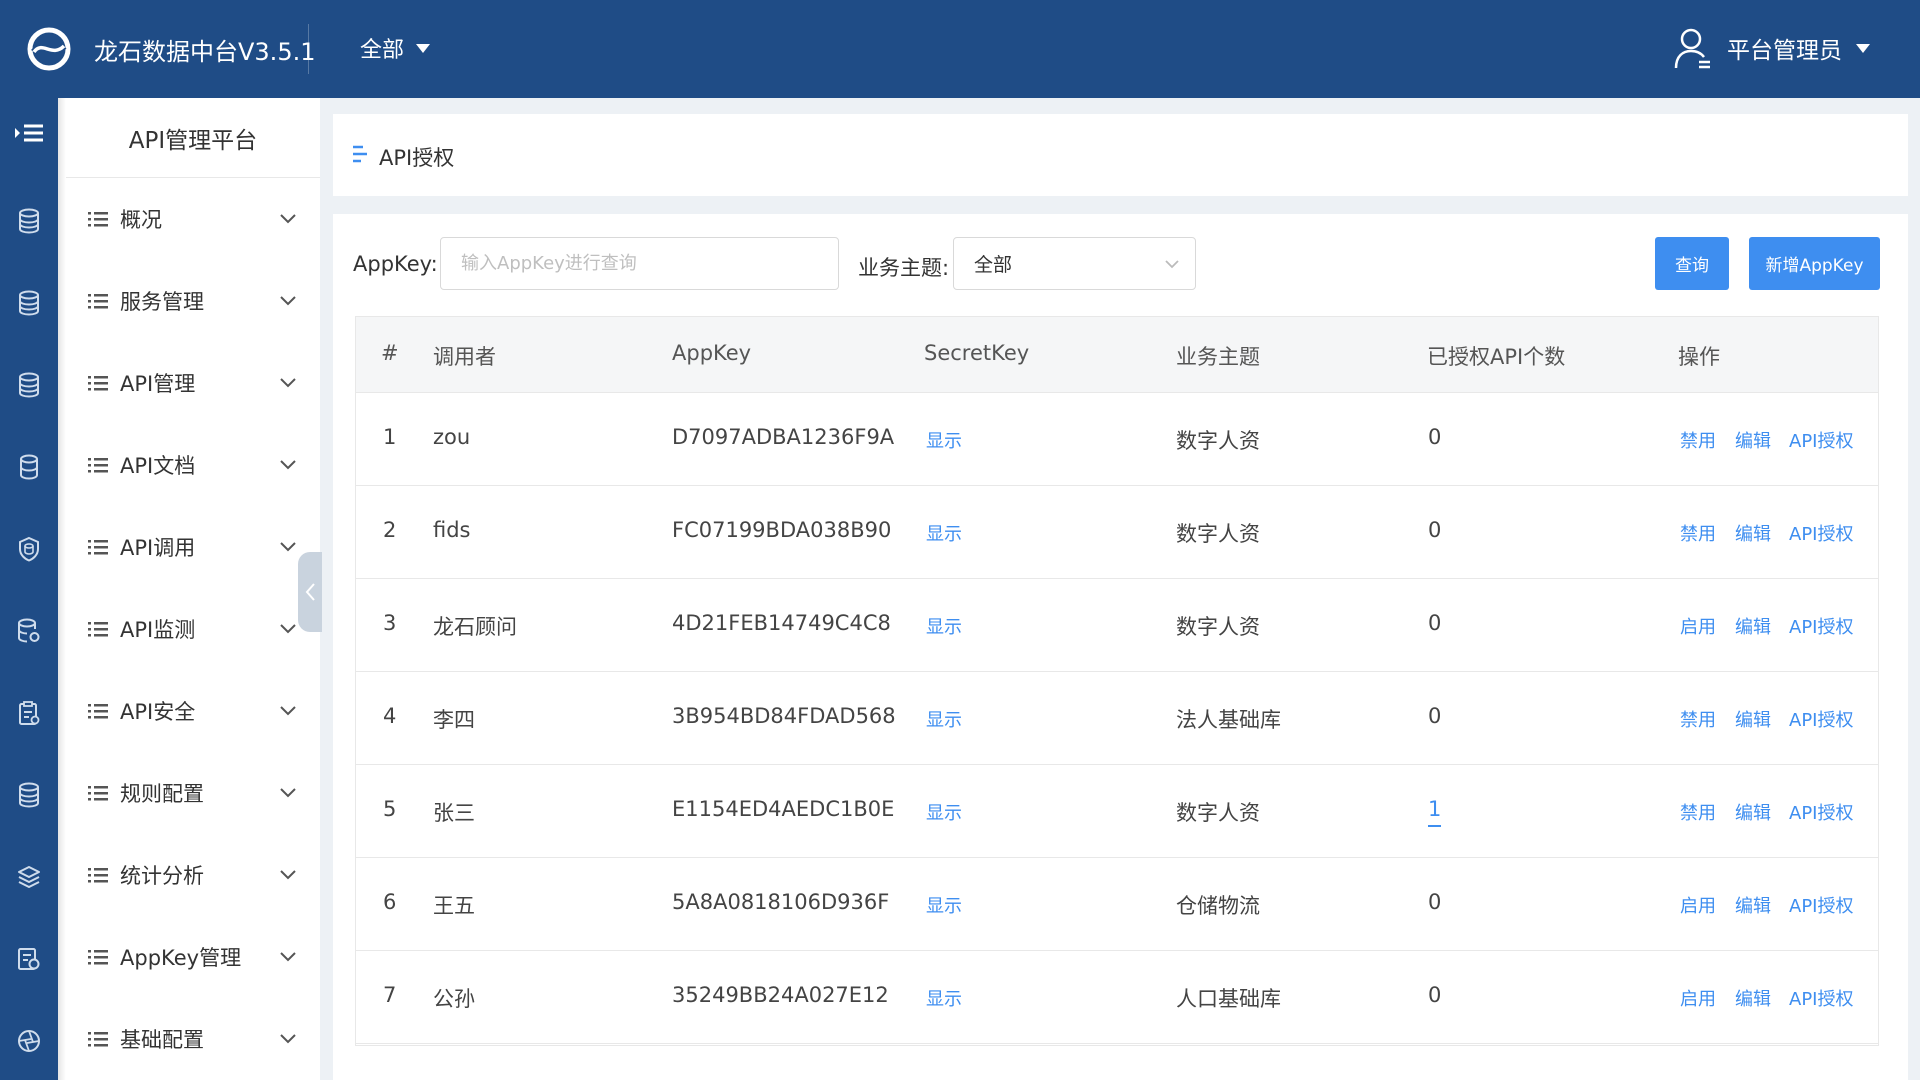 The height and width of the screenshot is (1080, 1920). Describe the element at coordinates (639, 263) in the screenshot. I see `appkey-search-input` at that location.